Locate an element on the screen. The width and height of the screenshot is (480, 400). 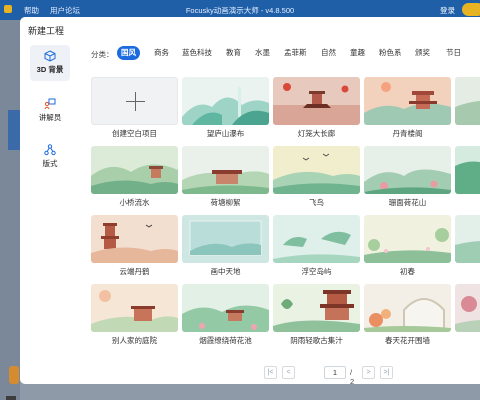
template-card: 望庐山瀑布 is located at coordinates (225, 107).